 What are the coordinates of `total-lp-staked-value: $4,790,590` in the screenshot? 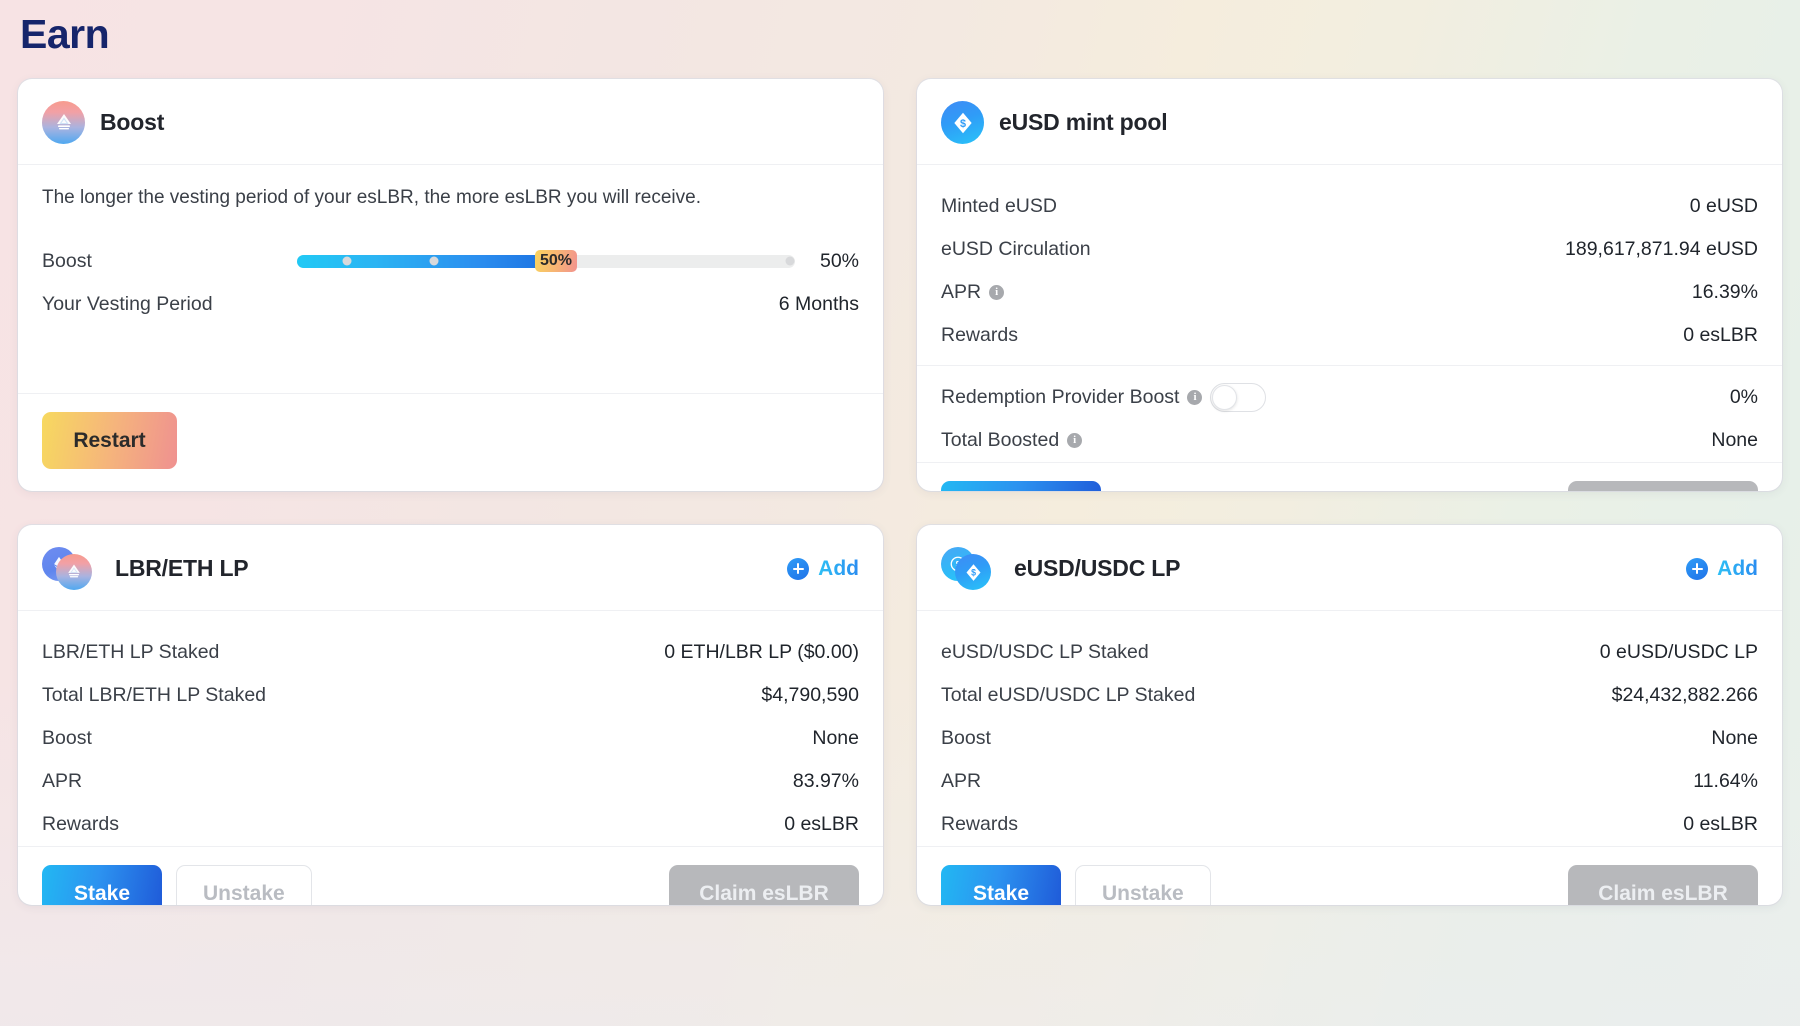 It's located at (810, 695).